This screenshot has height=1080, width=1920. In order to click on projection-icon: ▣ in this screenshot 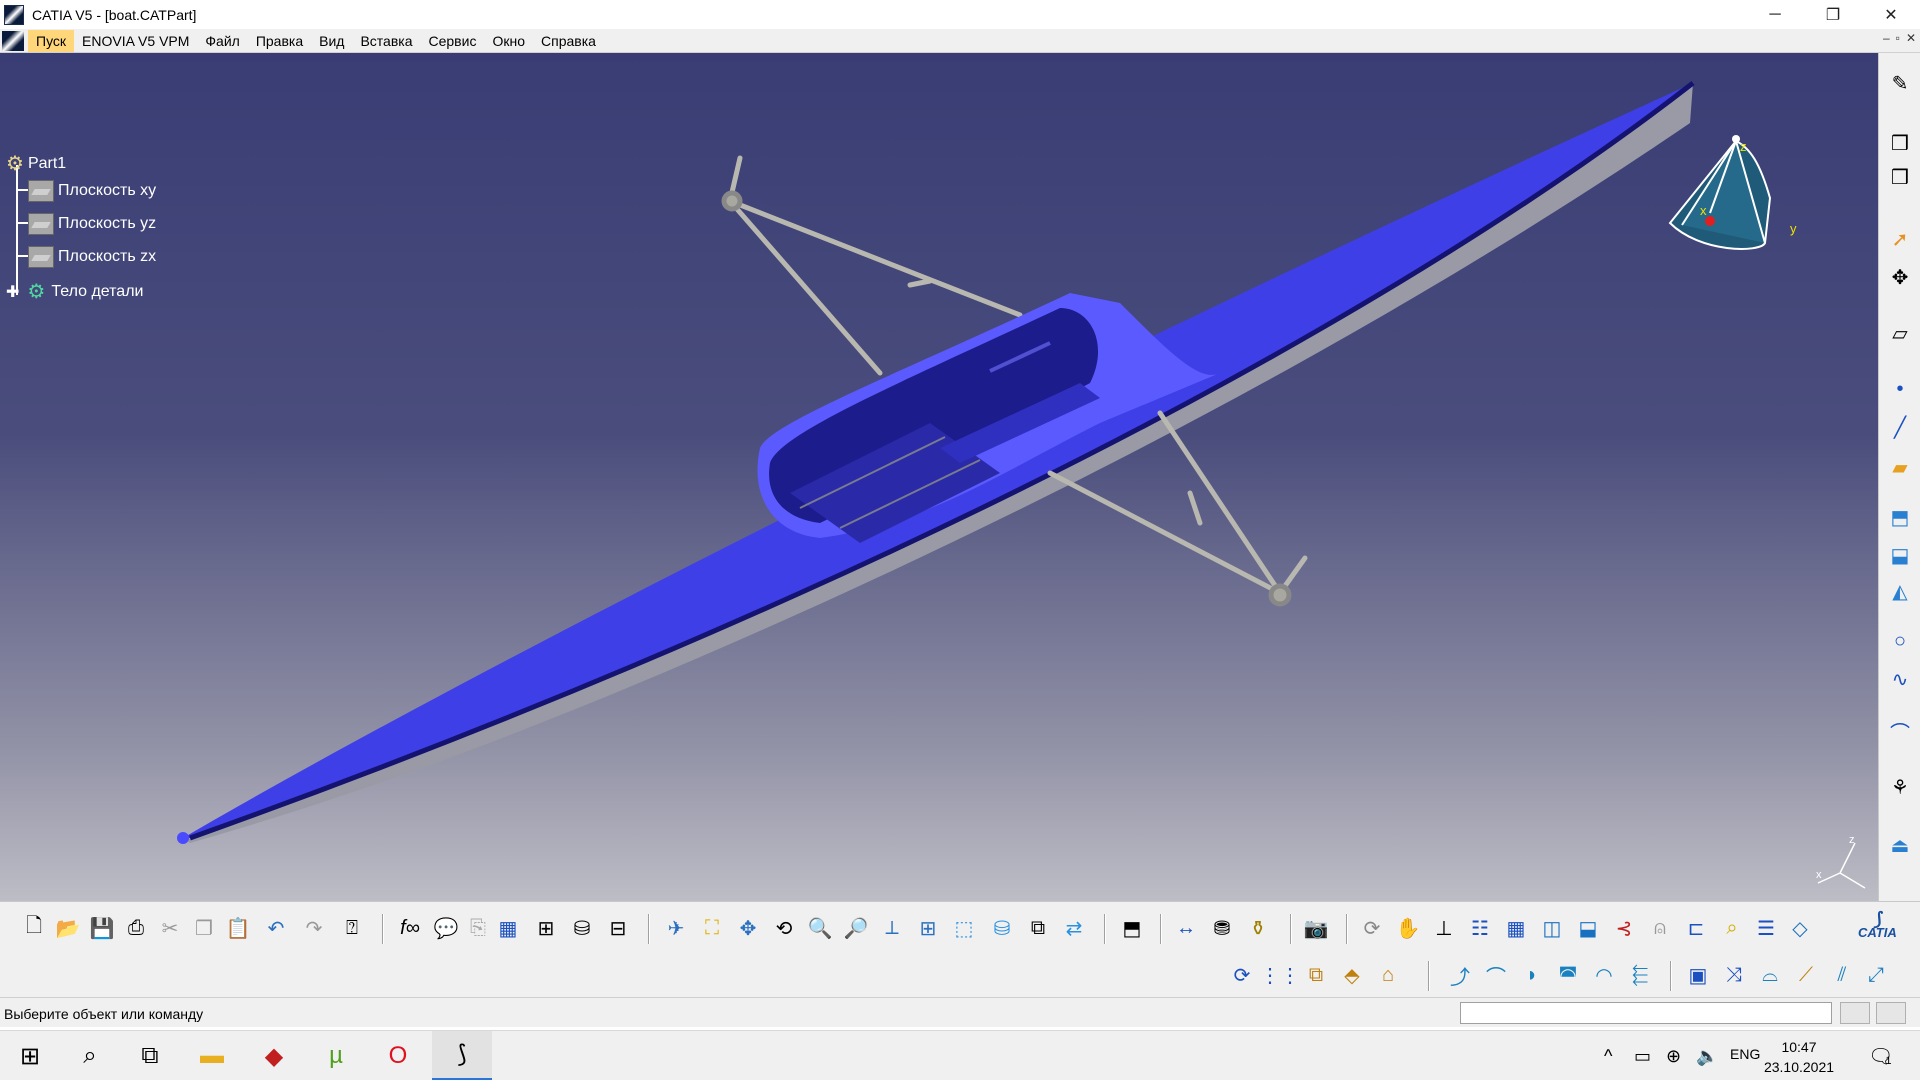, I will do `click(1698, 975)`.